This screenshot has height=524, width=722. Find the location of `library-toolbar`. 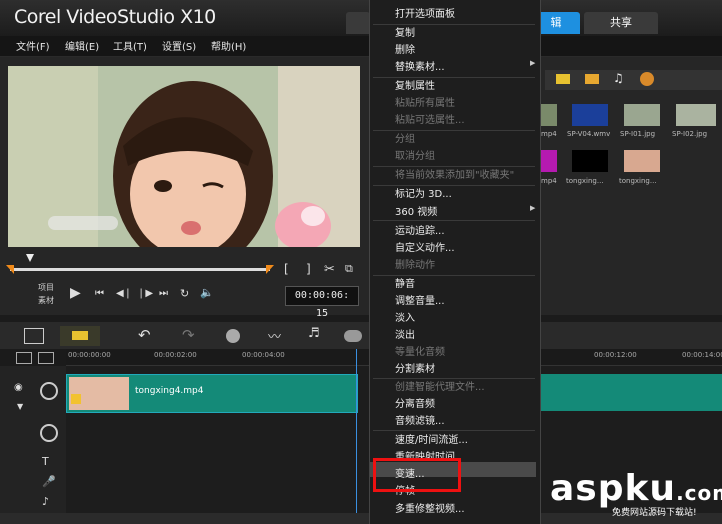

library-toolbar is located at coordinates (633, 80).